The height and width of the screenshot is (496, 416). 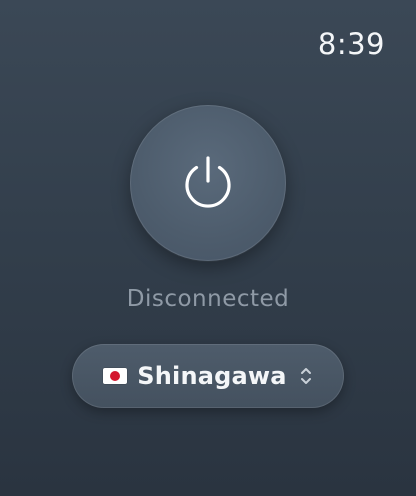 I want to click on power-icon, so click(x=208, y=182).